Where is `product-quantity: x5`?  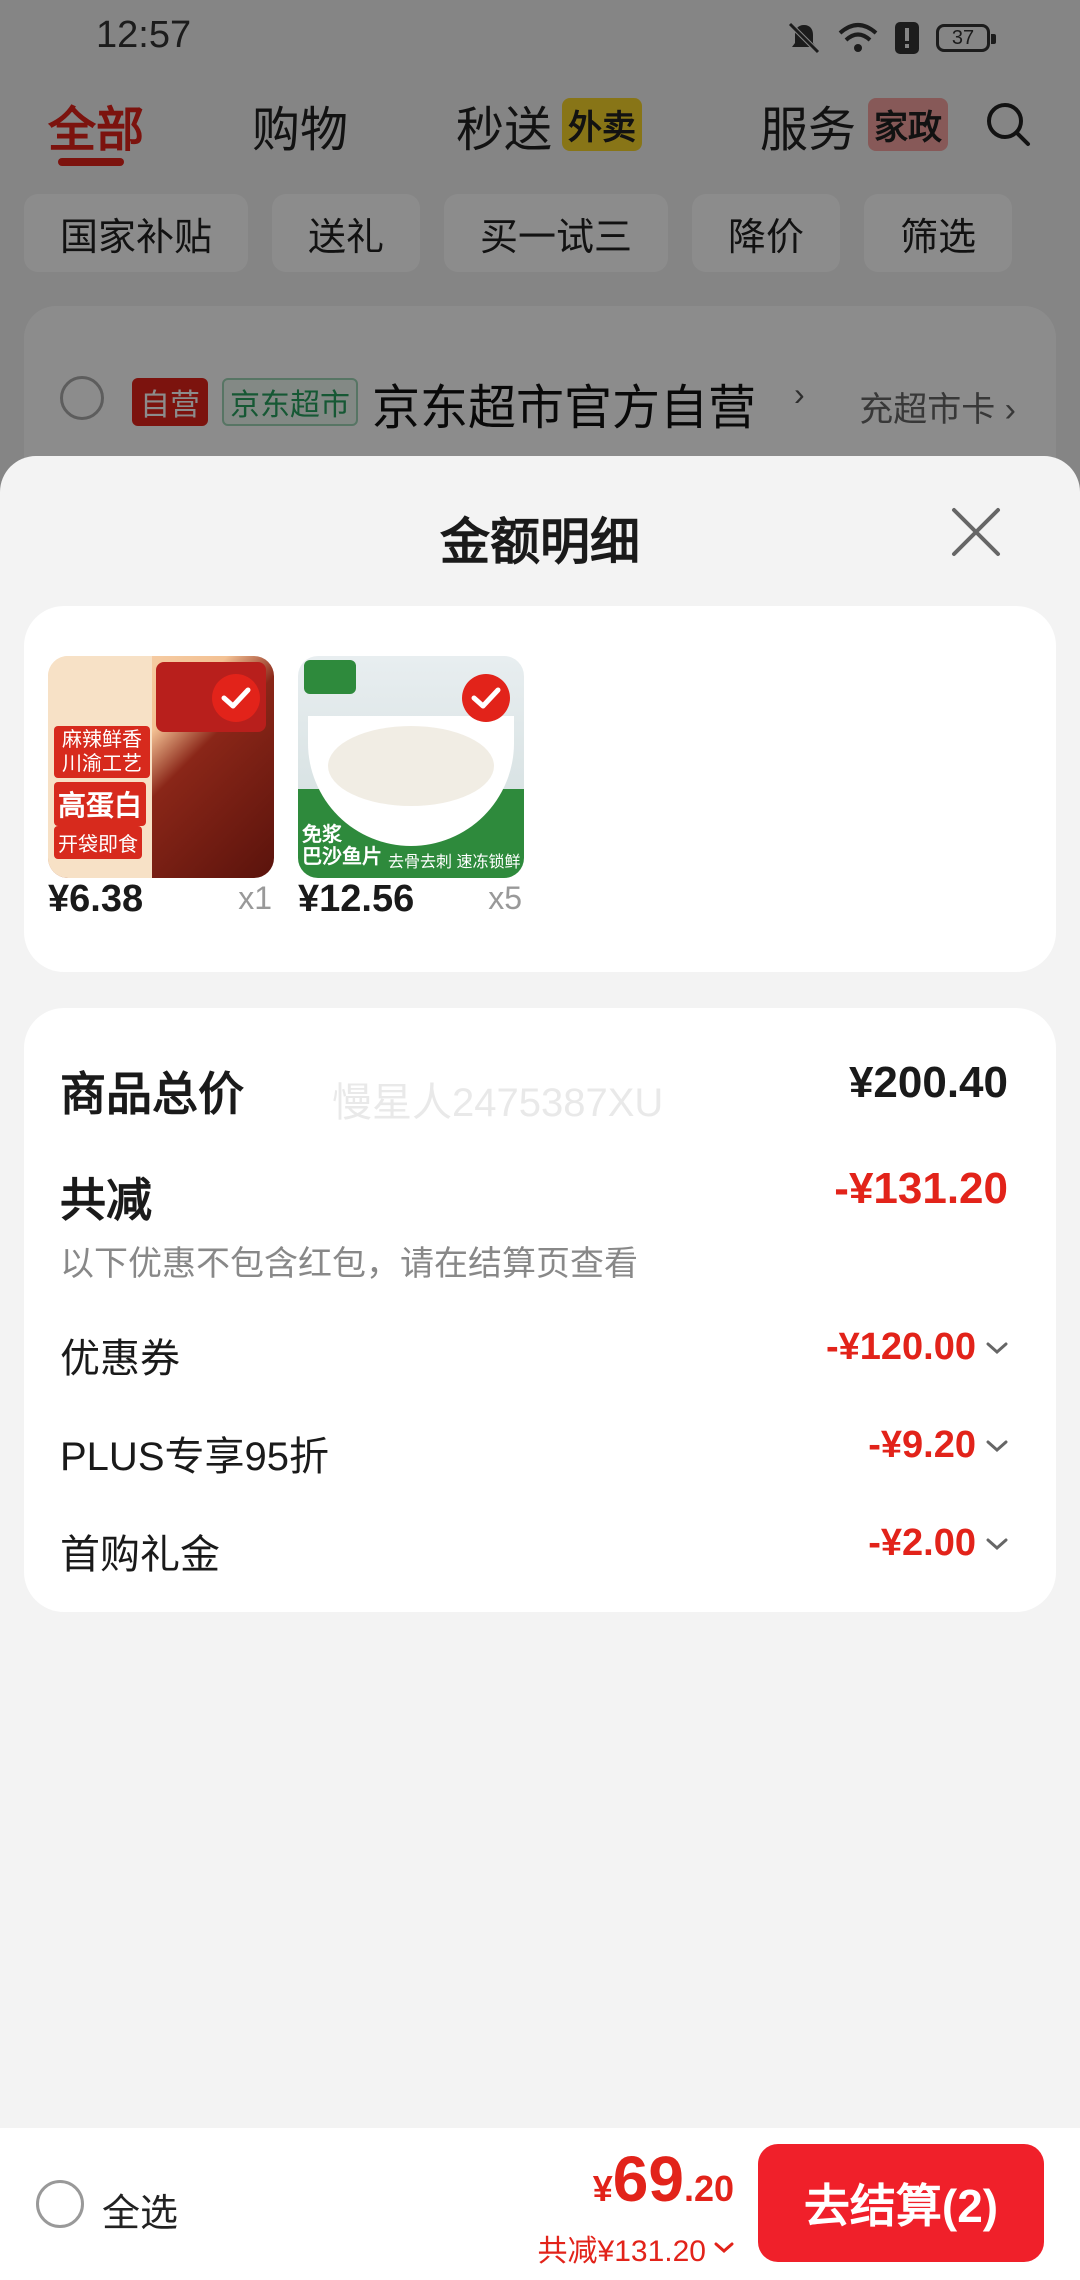
product-quantity: x5 is located at coordinates (505, 898).